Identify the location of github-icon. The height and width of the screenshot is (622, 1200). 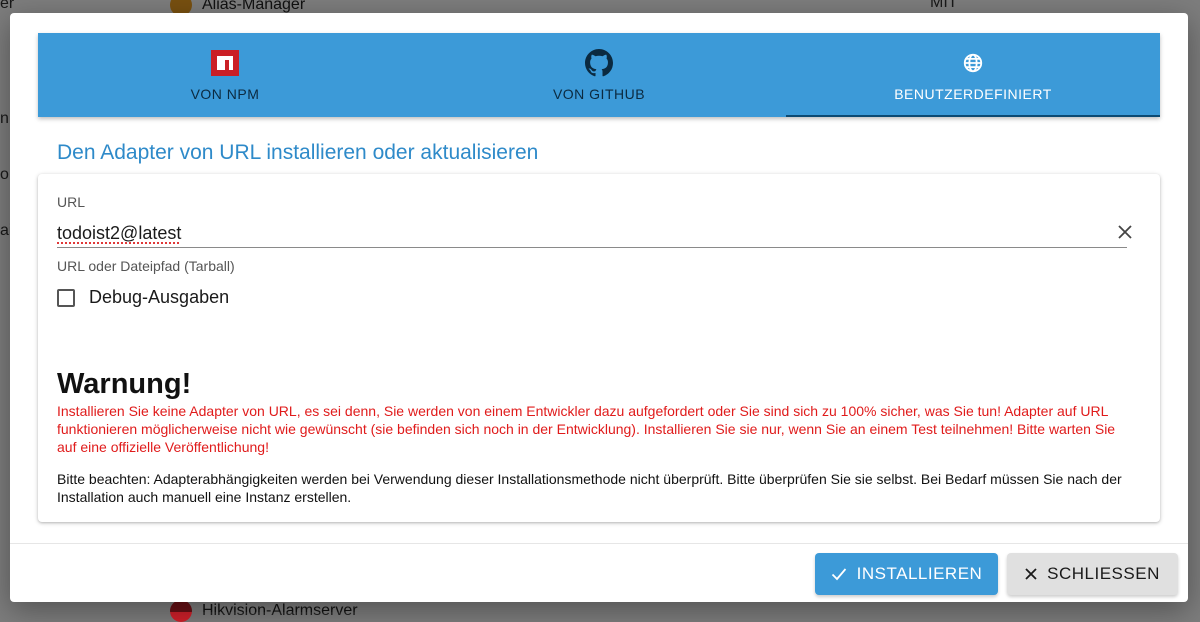
(599, 63).